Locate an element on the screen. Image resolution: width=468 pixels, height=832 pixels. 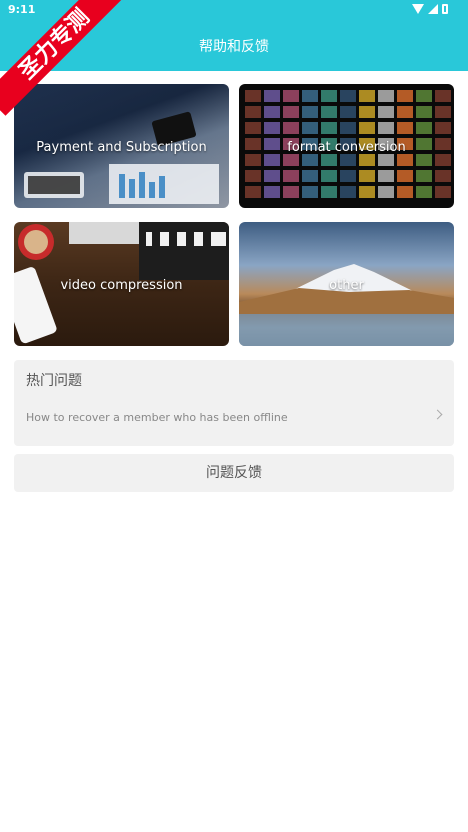
status-time: 9:11 is located at coordinates (22, 9).